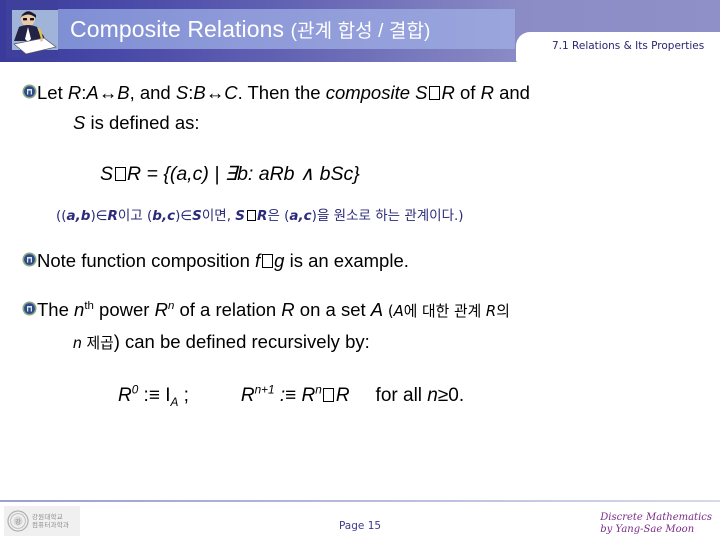 The height and width of the screenshot is (540, 720). What do you see at coordinates (146, 260) in the screenshot?
I see `txt: Note function composition` at bounding box center [146, 260].